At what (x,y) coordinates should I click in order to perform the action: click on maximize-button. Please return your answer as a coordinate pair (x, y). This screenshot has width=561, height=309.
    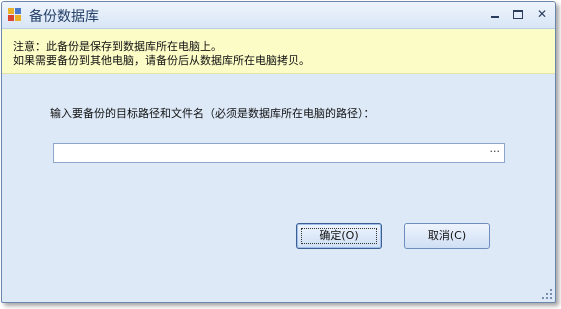
    Looking at the image, I should click on (518, 14).